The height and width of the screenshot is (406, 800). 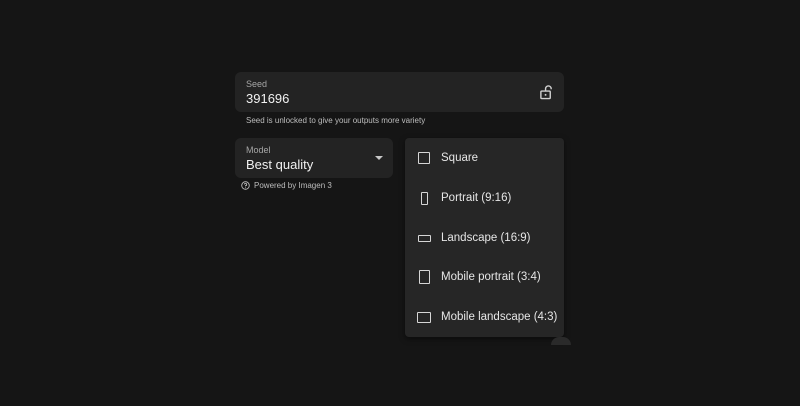 I want to click on unlock-icon, so click(x=546, y=92).